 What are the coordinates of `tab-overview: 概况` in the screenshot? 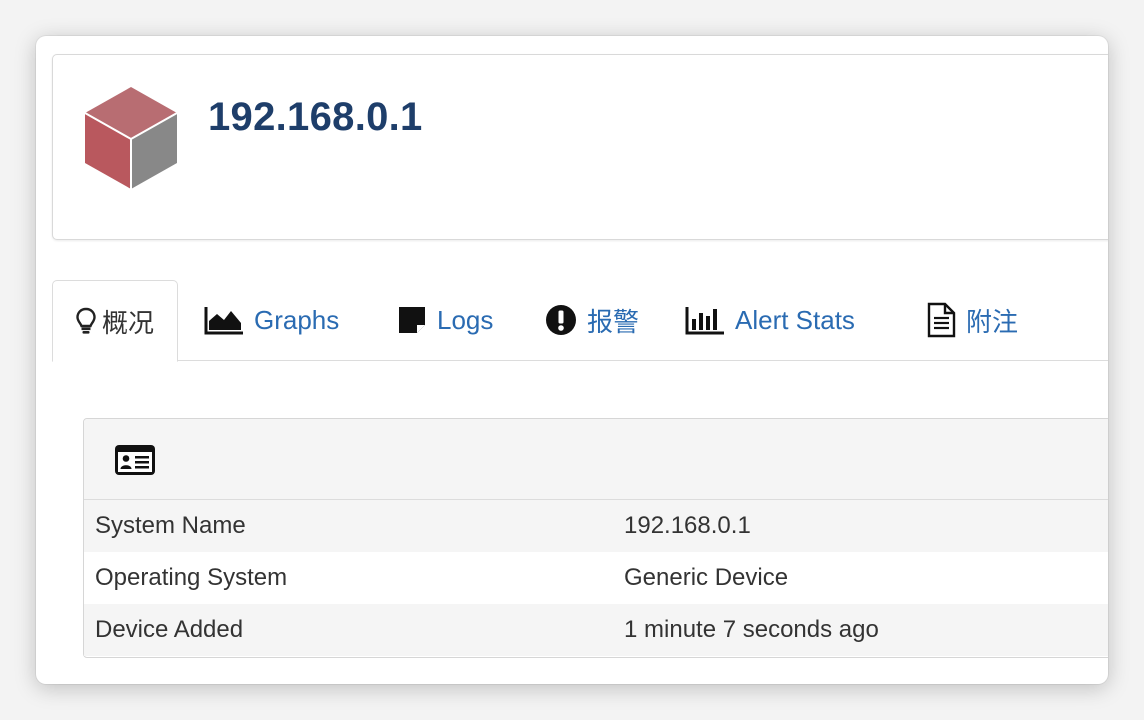 It's located at (115, 321).